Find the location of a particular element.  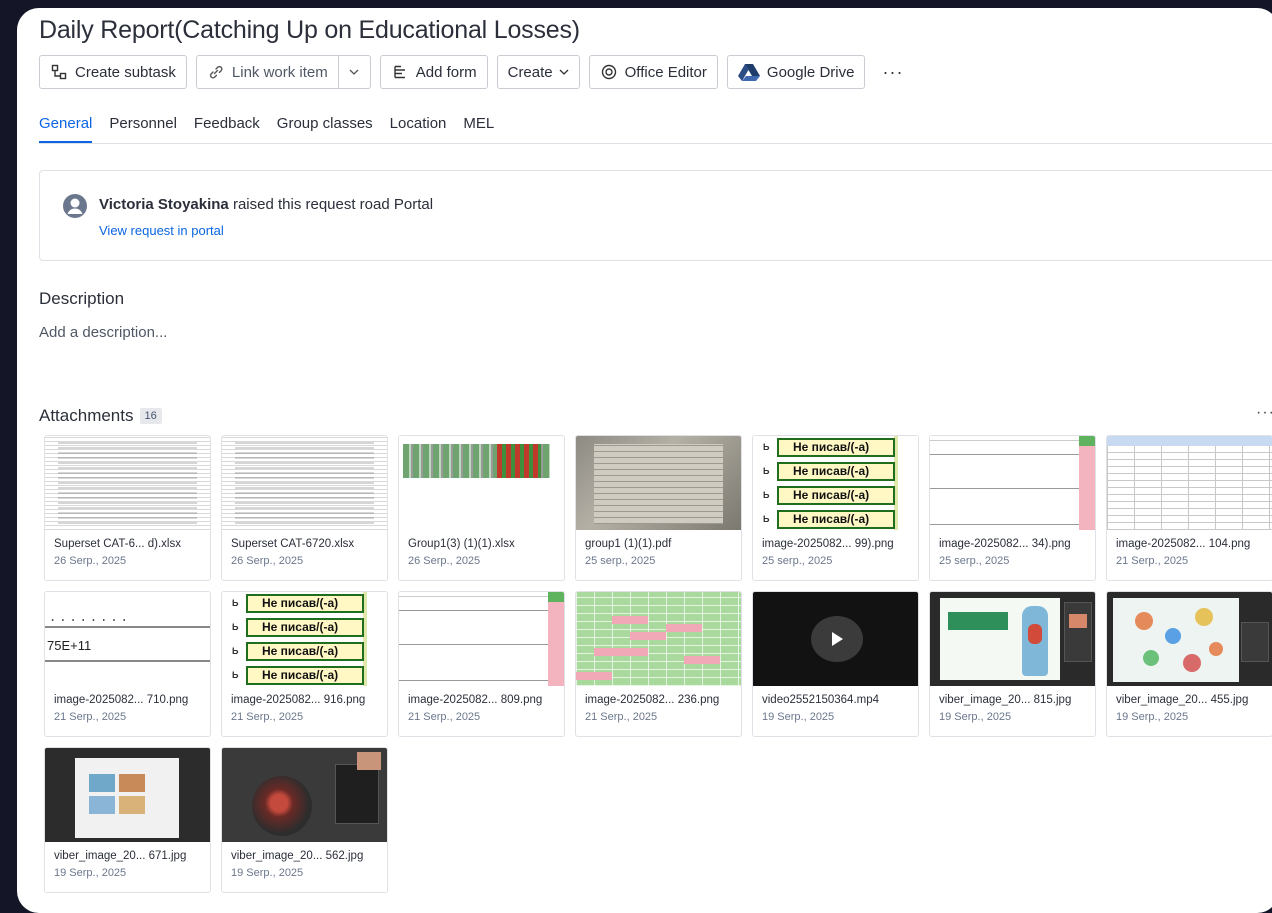

google-drive-button: Google Drive is located at coordinates (796, 72).